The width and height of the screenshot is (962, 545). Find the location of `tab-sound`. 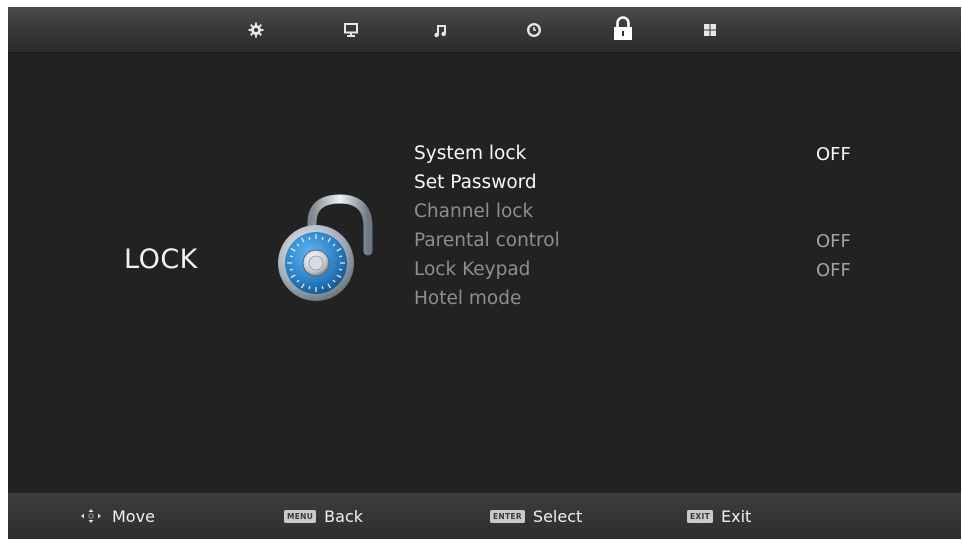

tab-sound is located at coordinates (440, 30).